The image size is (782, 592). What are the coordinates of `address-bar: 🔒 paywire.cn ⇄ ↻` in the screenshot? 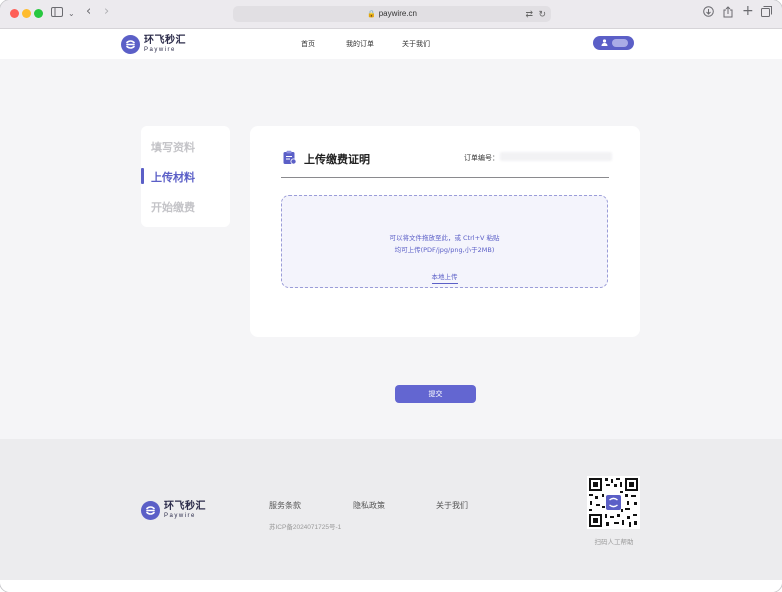 It's located at (392, 14).